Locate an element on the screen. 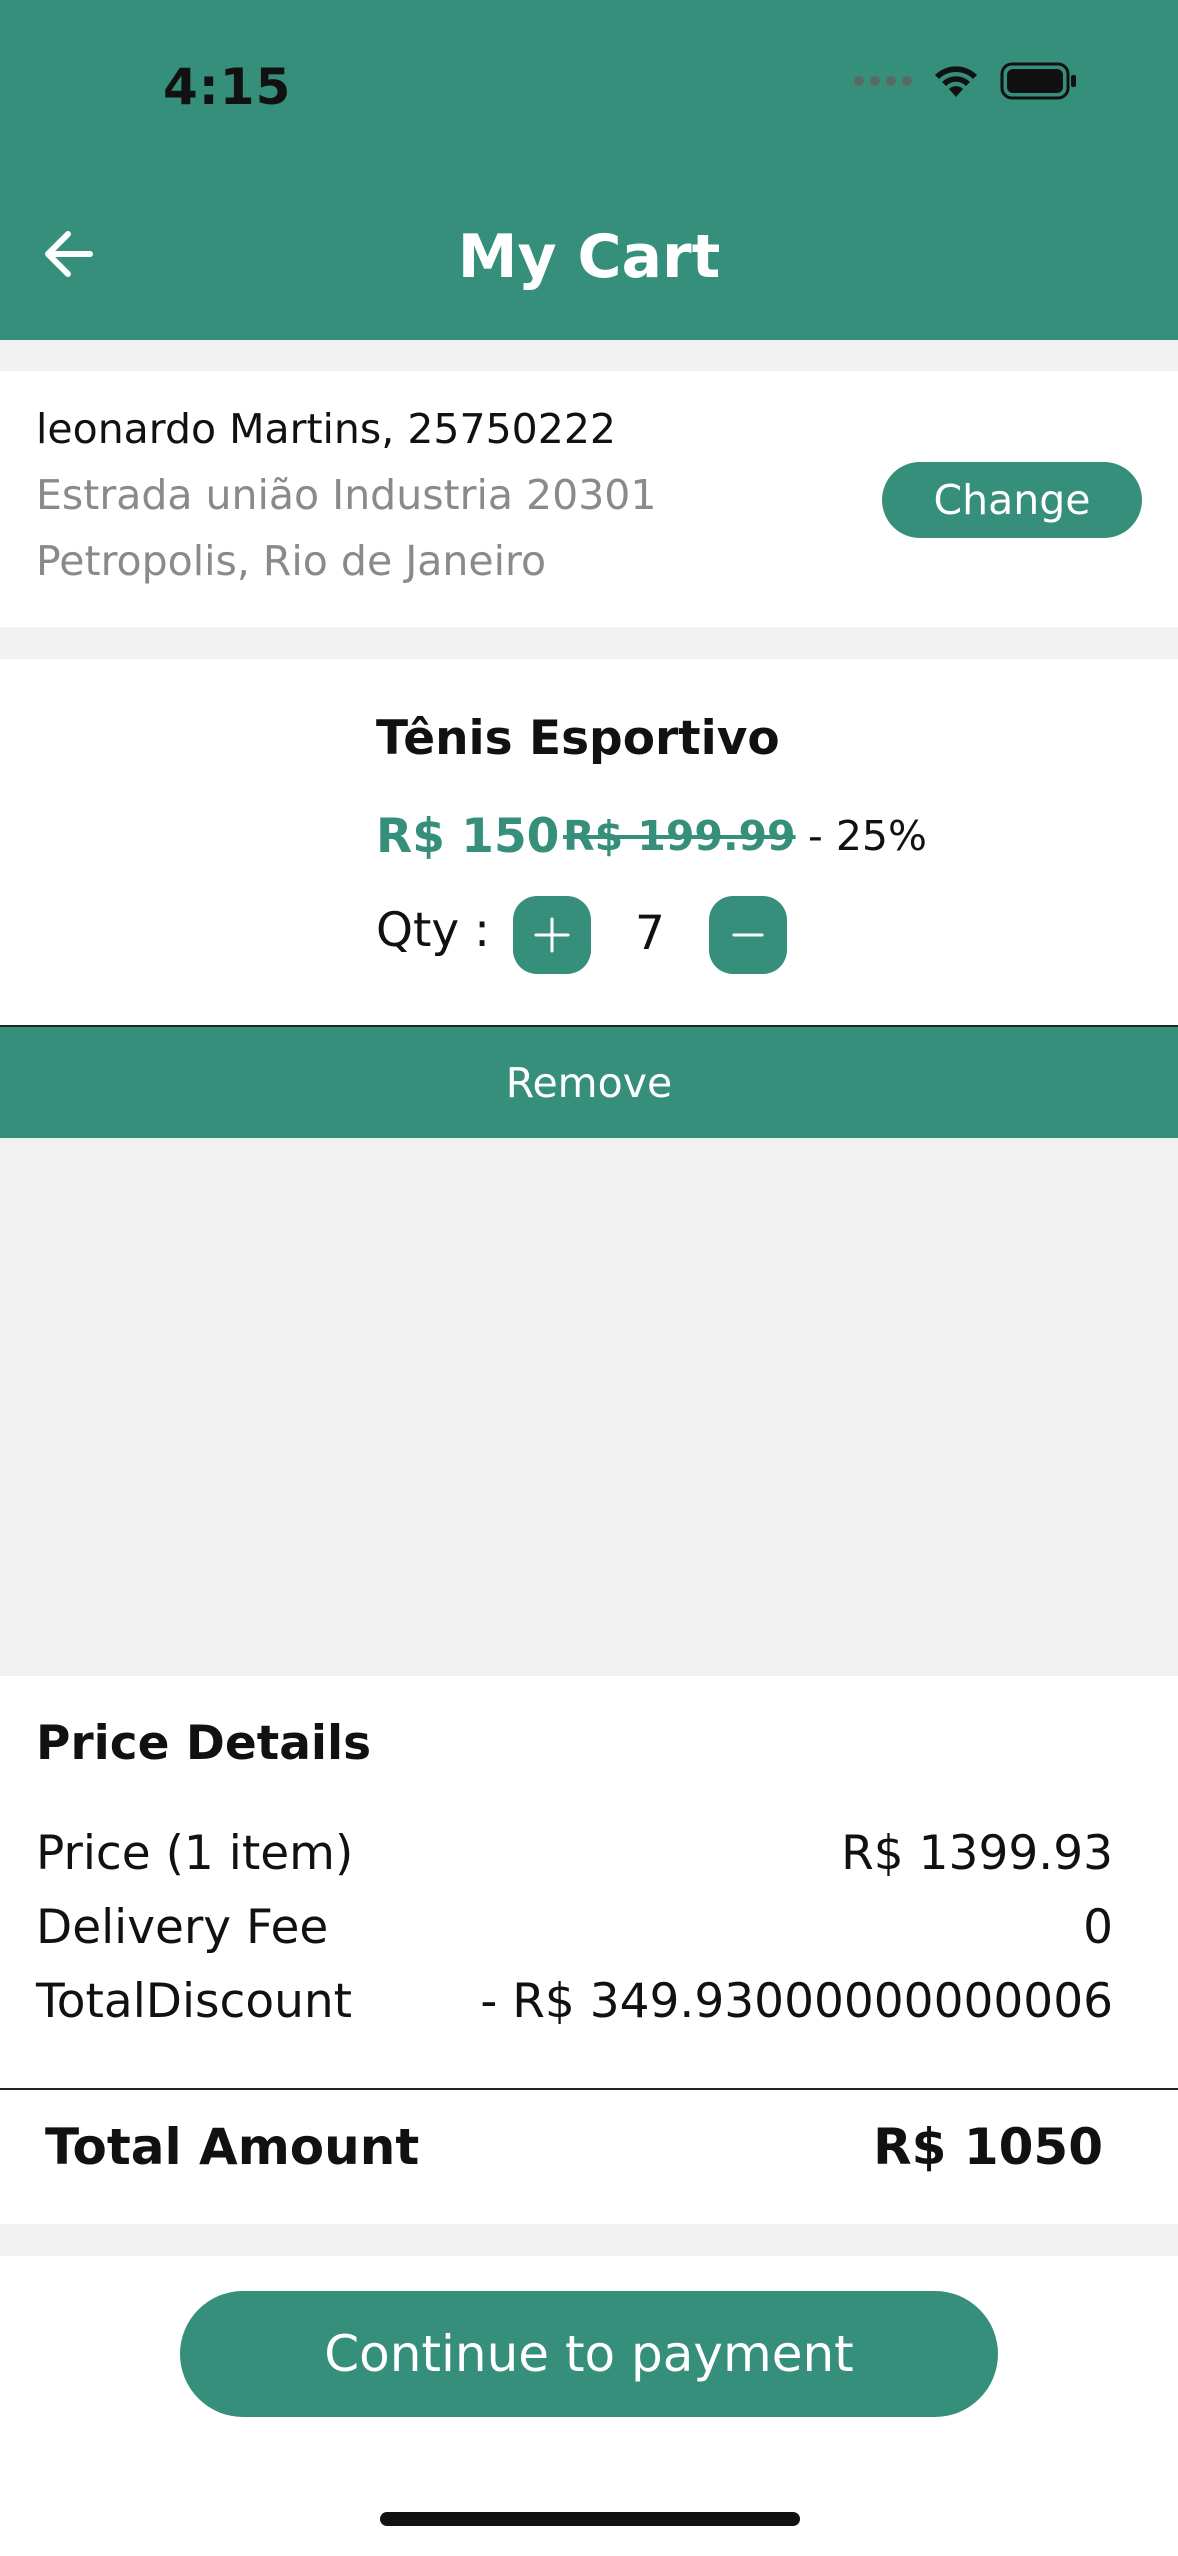 Image resolution: width=1178 pixels, height=2556 pixels. price-row: Price (1 item) R$ 1399.93 is located at coordinates (574, 1853).